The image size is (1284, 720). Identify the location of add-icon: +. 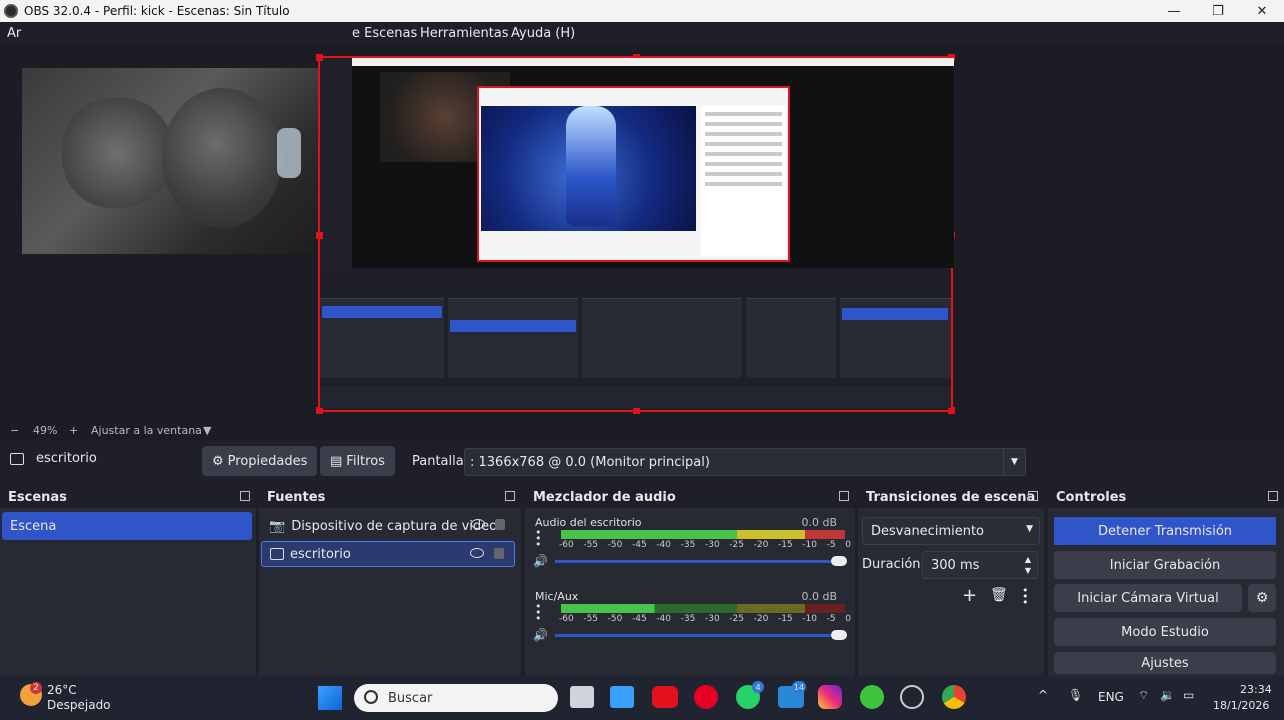
(969, 595).